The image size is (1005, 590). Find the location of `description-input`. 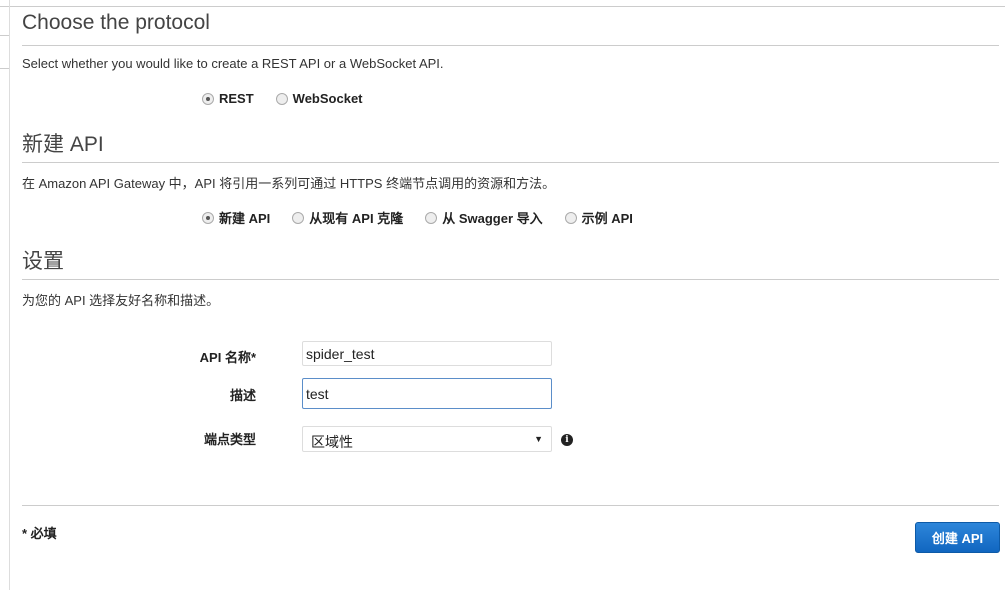

description-input is located at coordinates (427, 393).